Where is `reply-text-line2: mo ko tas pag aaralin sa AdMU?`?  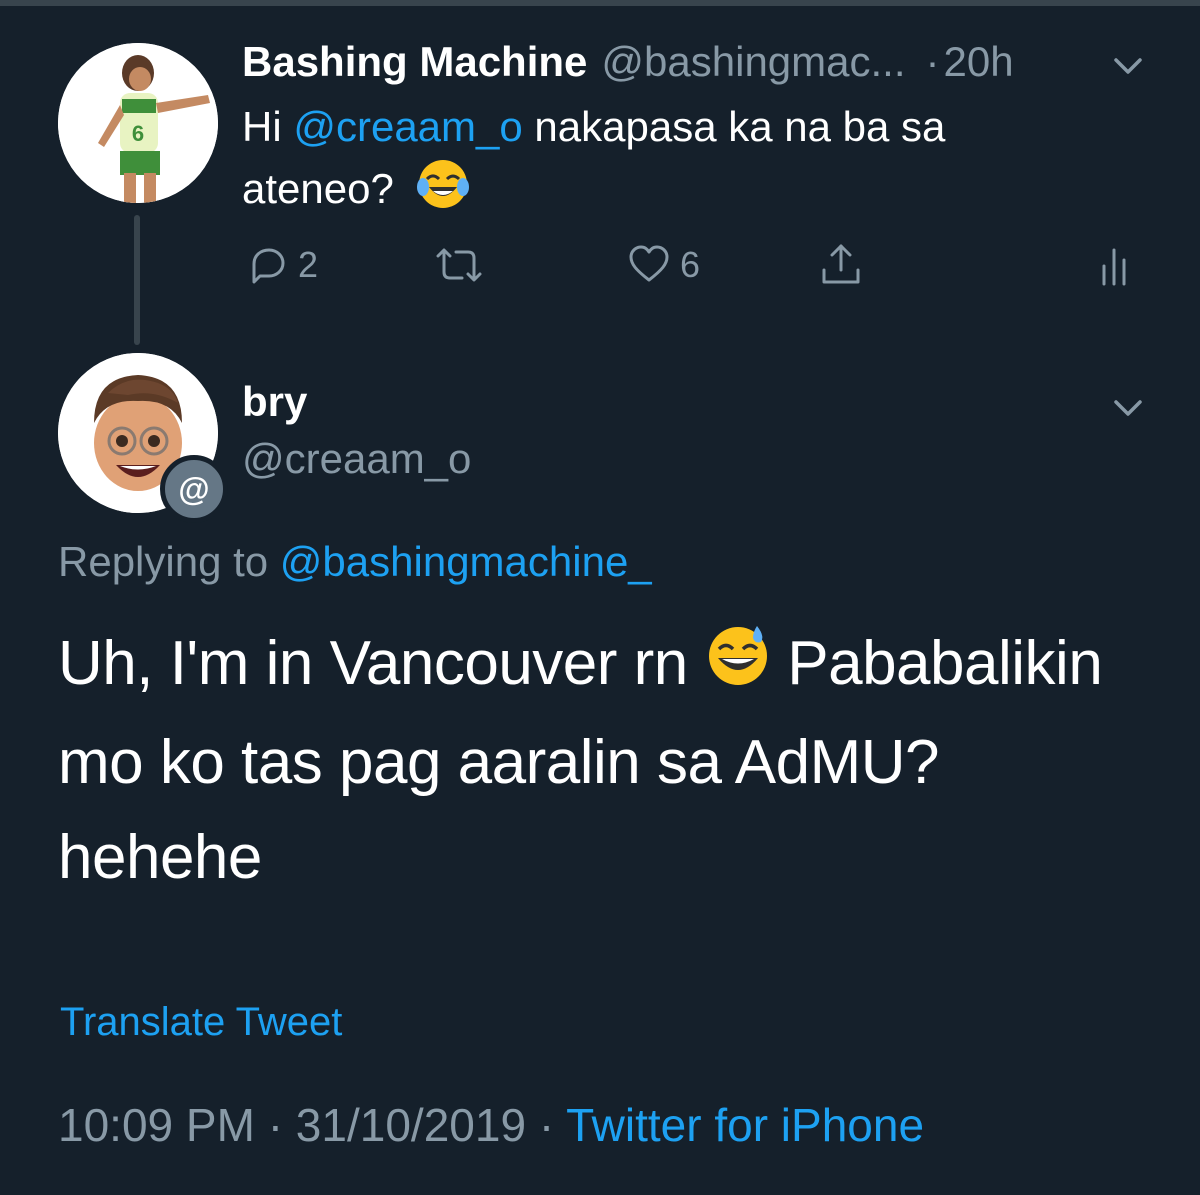
reply-text-line2: mo ko tas pag aaralin sa AdMU? is located at coordinates (499, 763).